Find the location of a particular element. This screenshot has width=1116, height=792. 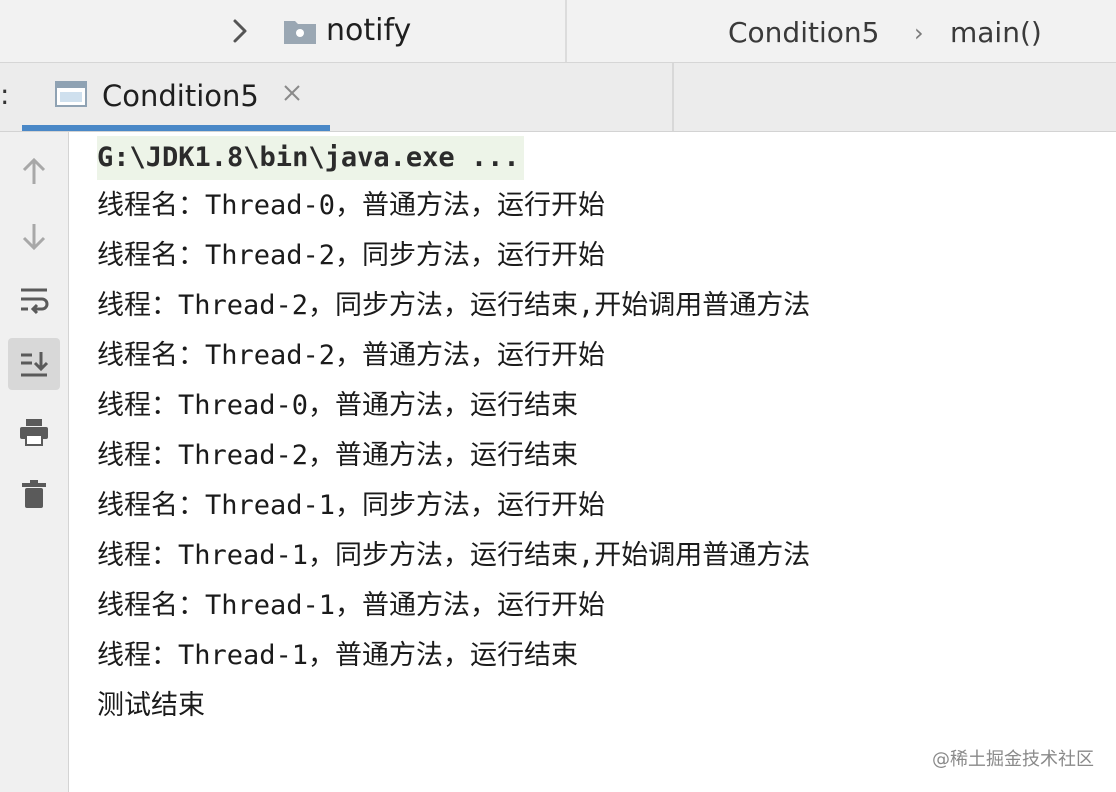

soft-wrap-icon is located at coordinates (35, 301).